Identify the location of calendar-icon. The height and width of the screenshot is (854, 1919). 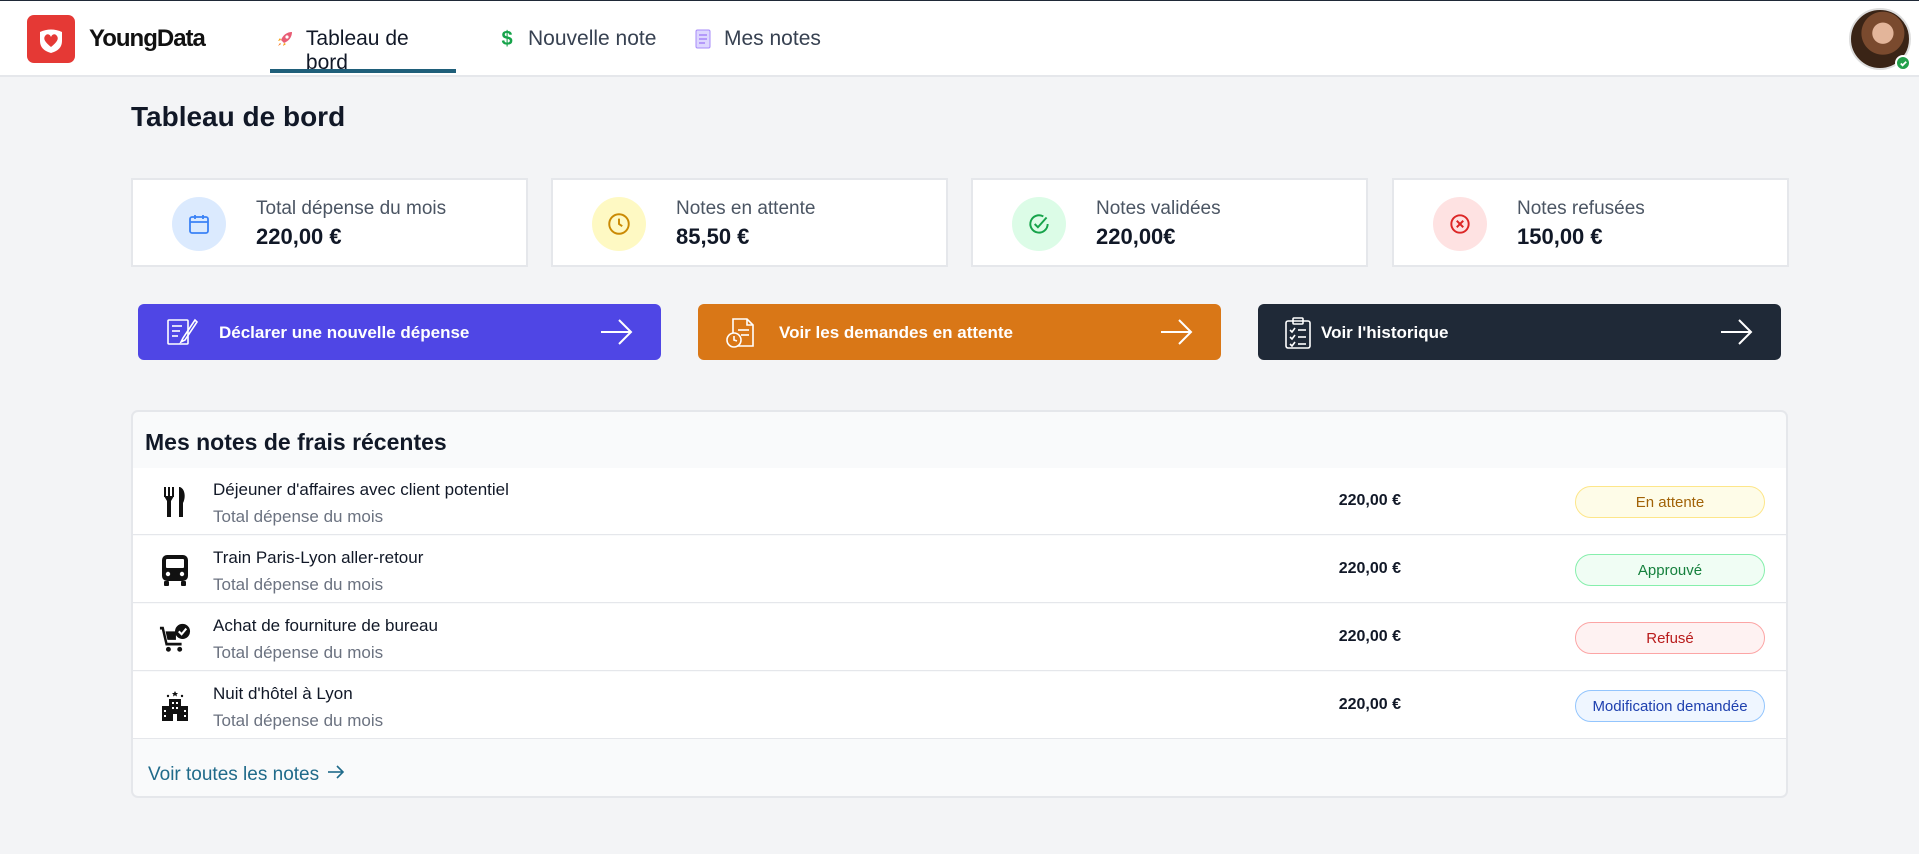
(199, 224).